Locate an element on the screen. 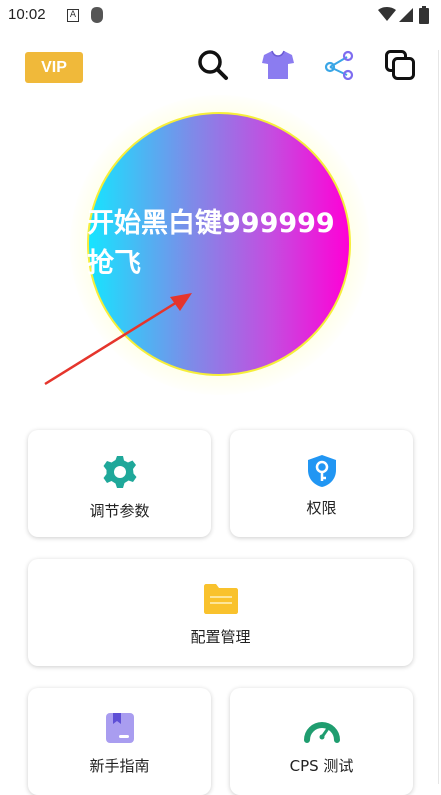 The height and width of the screenshot is (795, 441). search-icon is located at coordinates (213, 67).